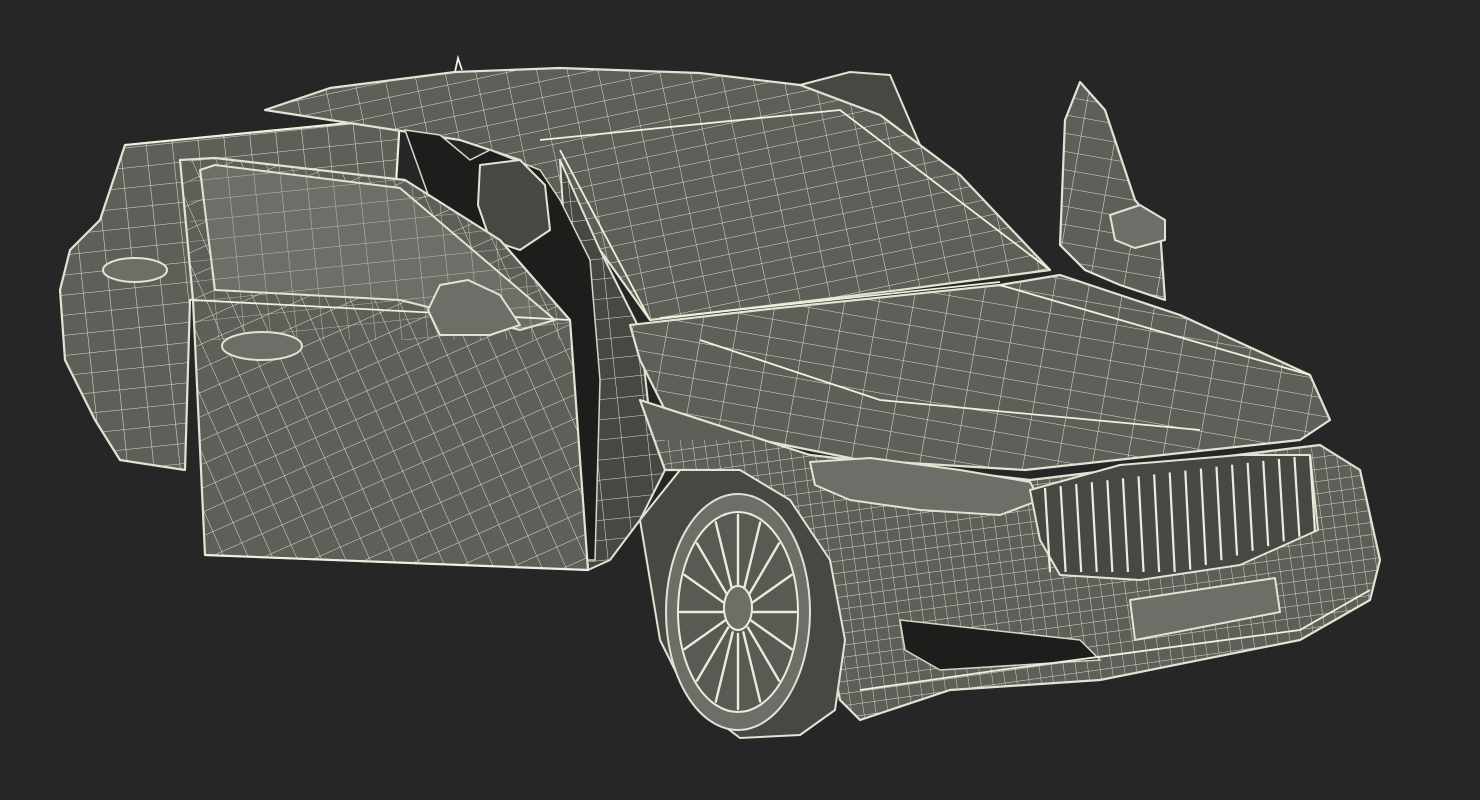 The height and width of the screenshot is (800, 1480). I want to click on front-door-handle, so click(262, 346).